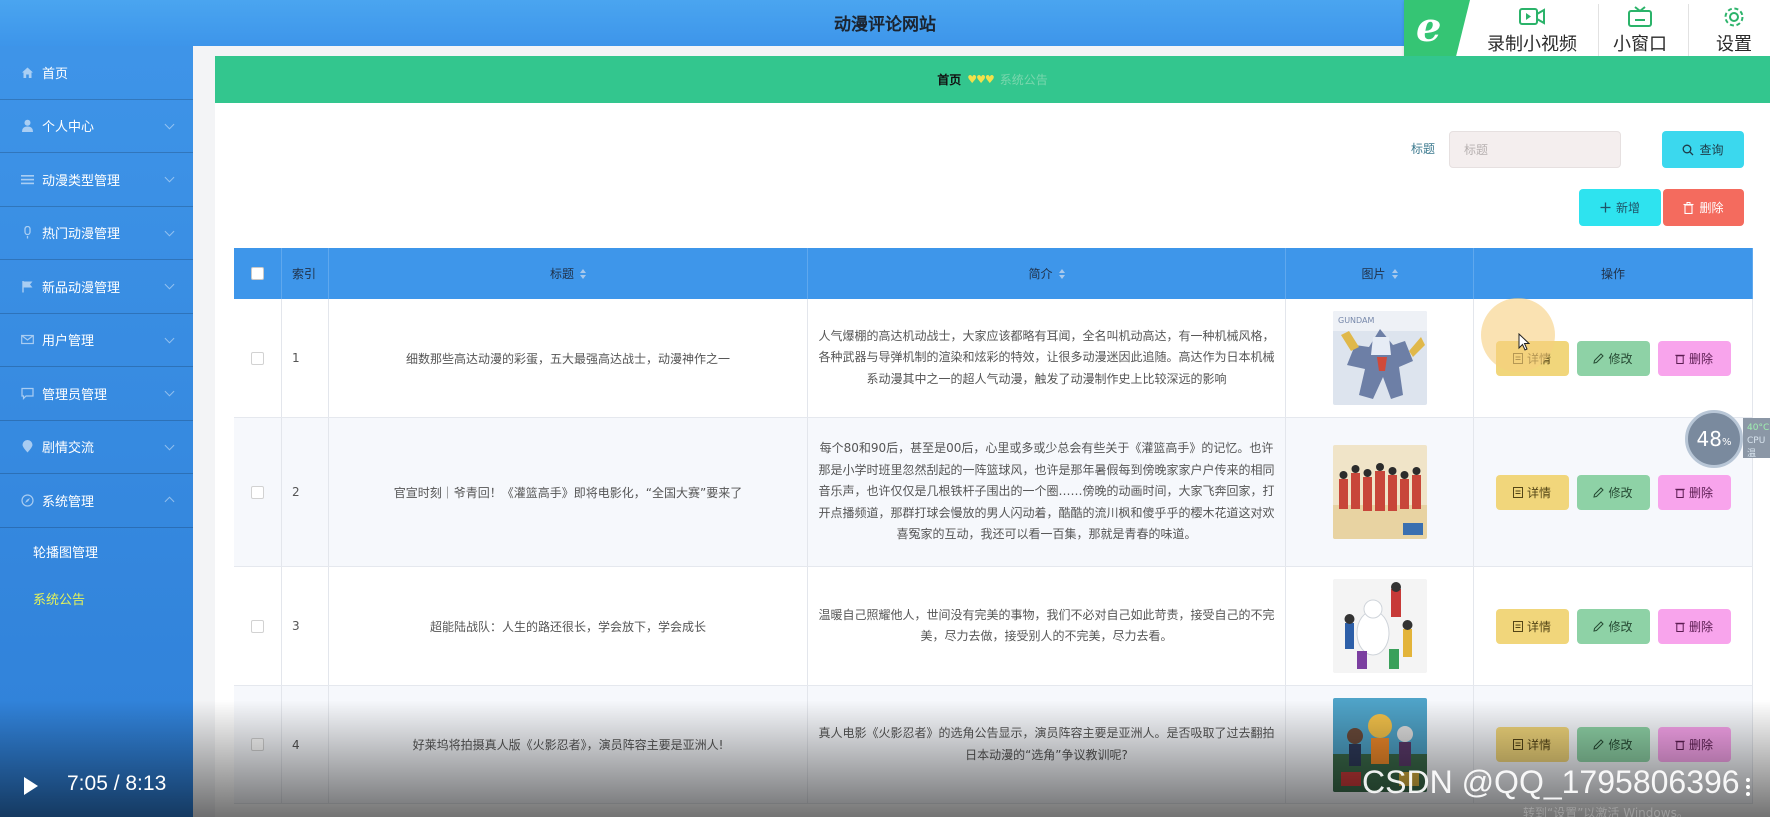 The image size is (1770, 817). What do you see at coordinates (1423, 149) in the screenshot?
I see `search-label: 标题` at bounding box center [1423, 149].